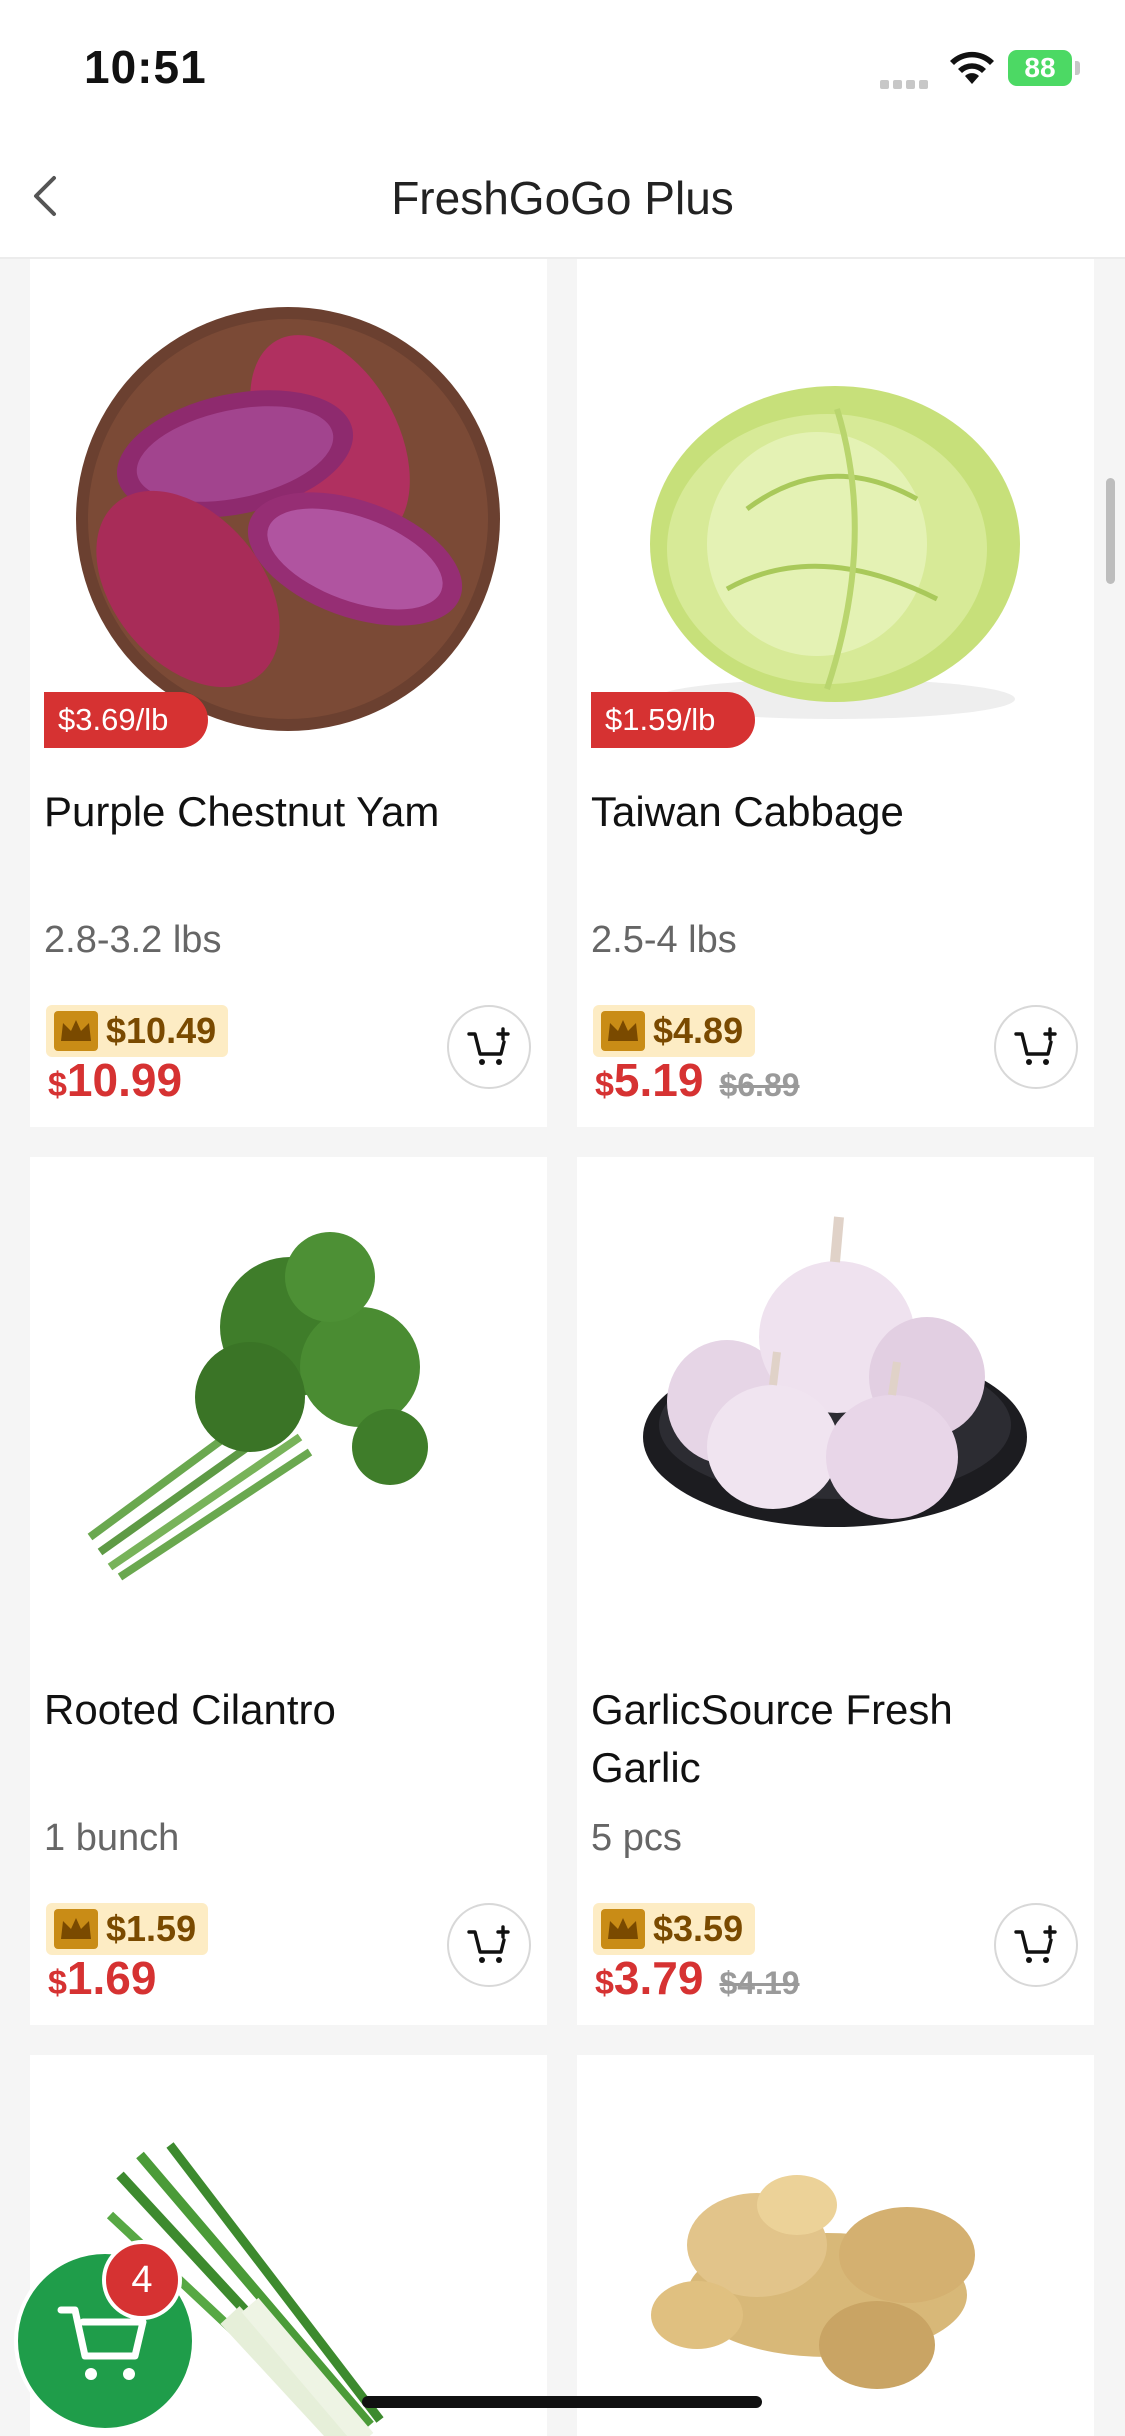 The width and height of the screenshot is (1125, 2436). Describe the element at coordinates (126, 720) in the screenshot. I see `unit-price-badge: $3.69/lb` at that location.